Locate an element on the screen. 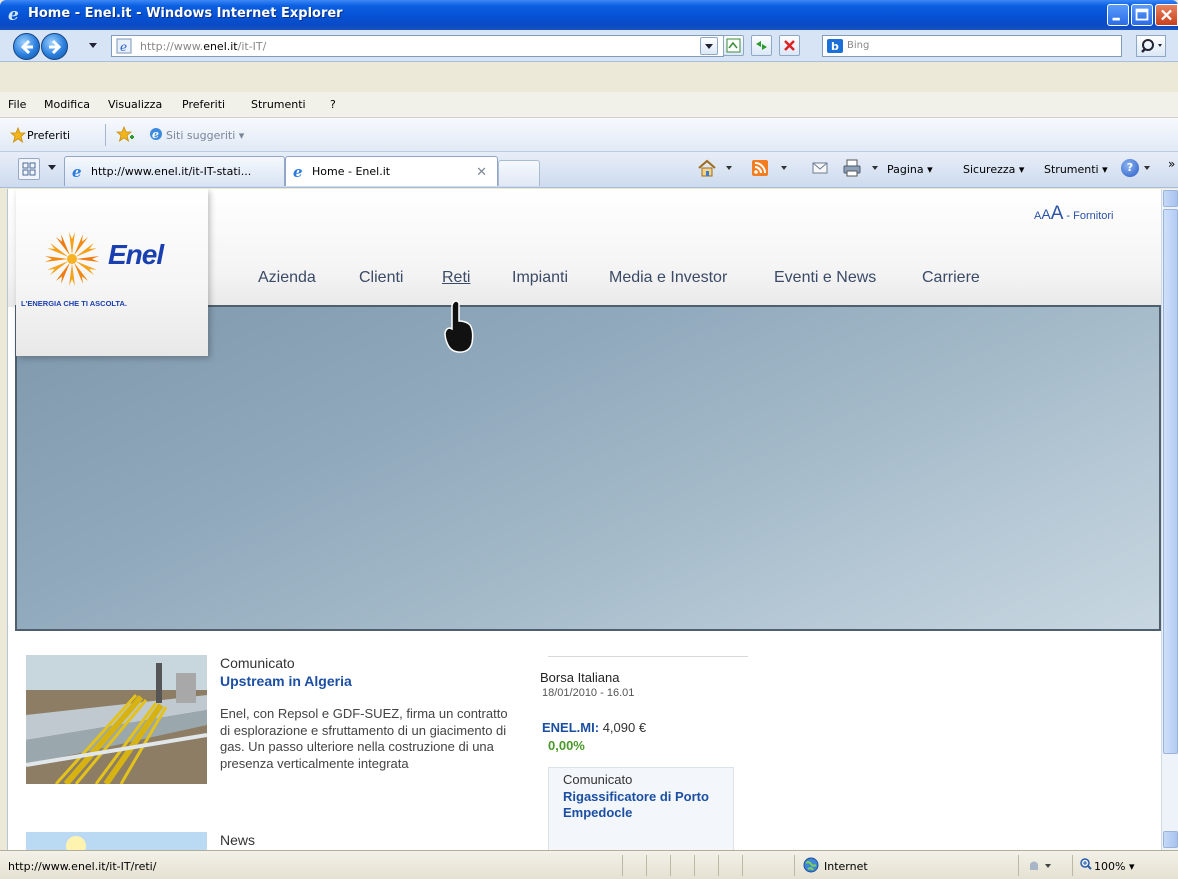 This screenshot has width=1178, height=879. magnifier-icon is located at coordinates (1151, 46).